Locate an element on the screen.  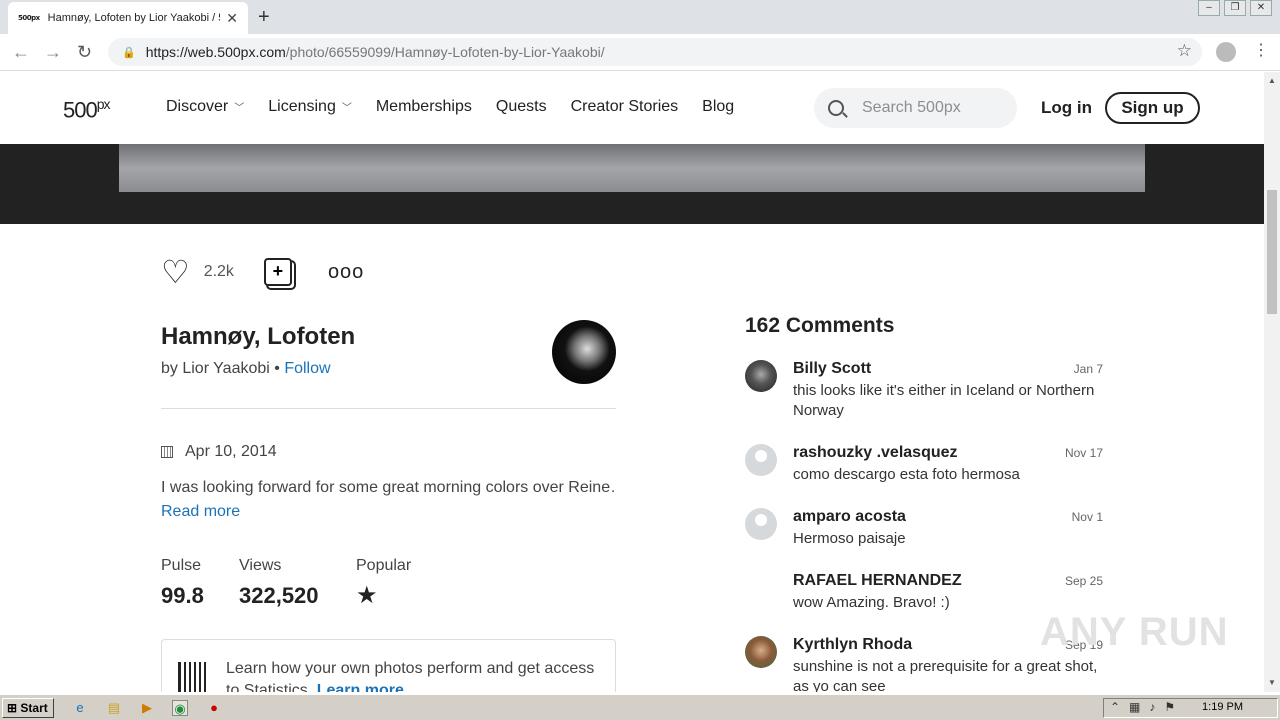
stat-popular: Popular ★ is located at coordinates (384, 583).